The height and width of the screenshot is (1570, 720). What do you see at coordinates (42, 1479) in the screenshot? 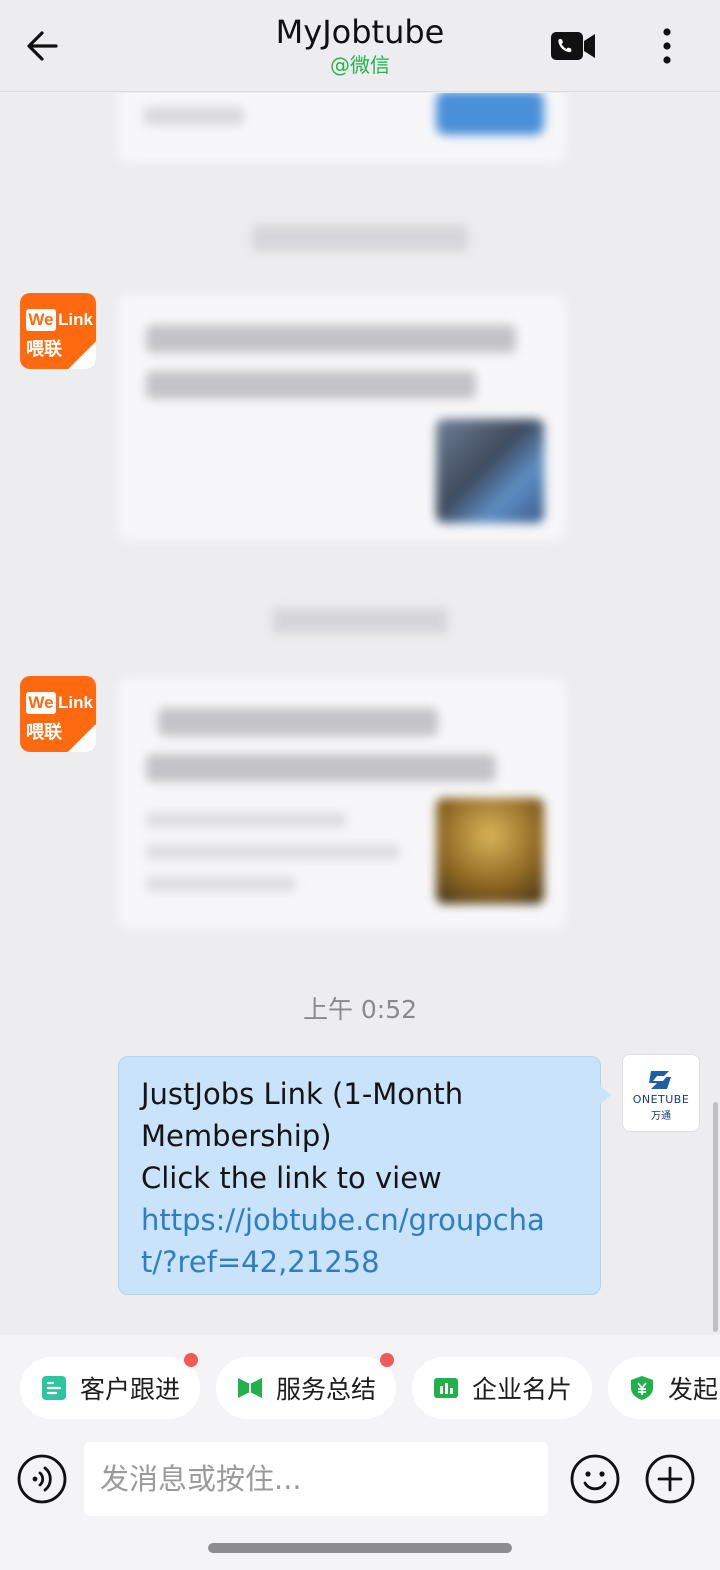
I see `voice-icon` at bounding box center [42, 1479].